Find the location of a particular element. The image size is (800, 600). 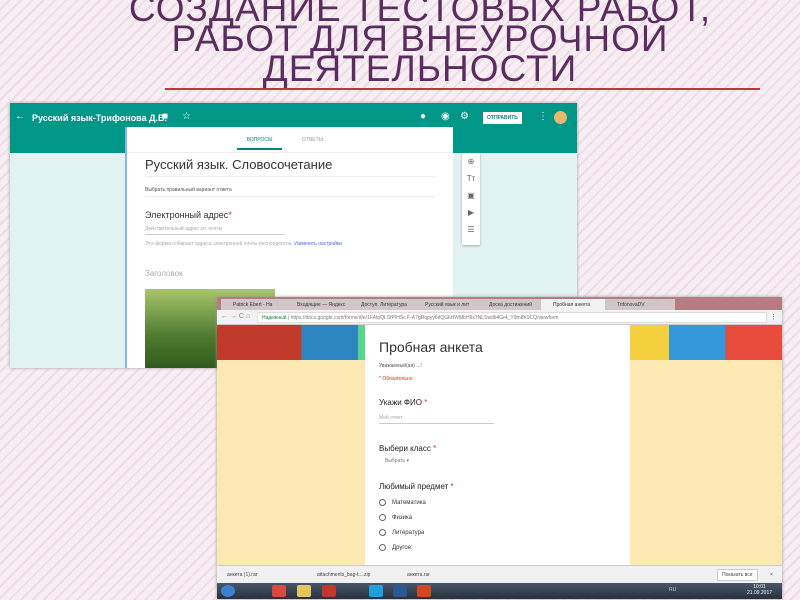

form-description: Уважаемый(ая) ...! is located at coordinates (400, 366).